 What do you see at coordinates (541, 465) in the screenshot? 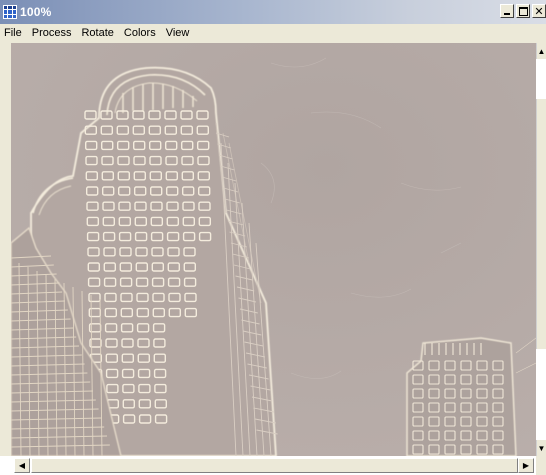
I see `scrollbar-corner` at bounding box center [541, 465].